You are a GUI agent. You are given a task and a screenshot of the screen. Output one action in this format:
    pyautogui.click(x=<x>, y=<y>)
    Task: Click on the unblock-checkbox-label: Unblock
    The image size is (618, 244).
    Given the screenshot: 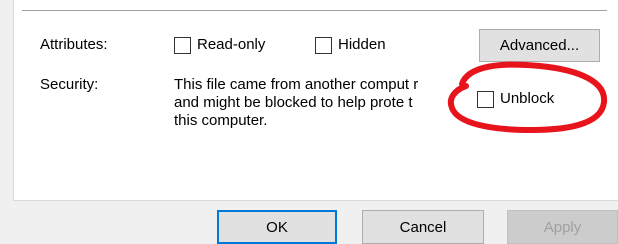 What is the action you would take?
    pyautogui.click(x=527, y=98)
    